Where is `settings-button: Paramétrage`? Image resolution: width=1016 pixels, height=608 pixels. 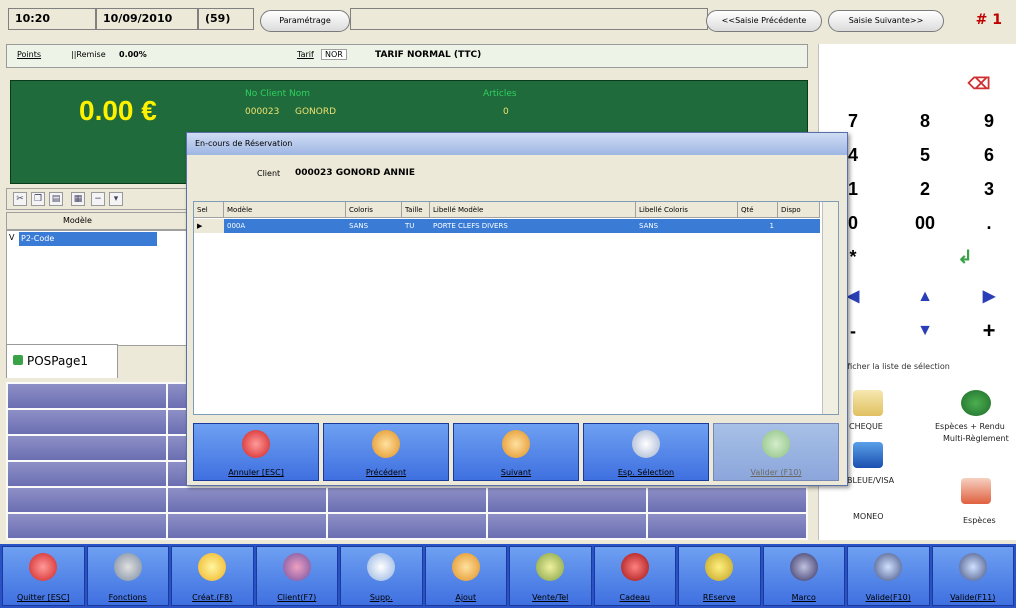
settings-button: Paramétrage is located at coordinates (305, 21).